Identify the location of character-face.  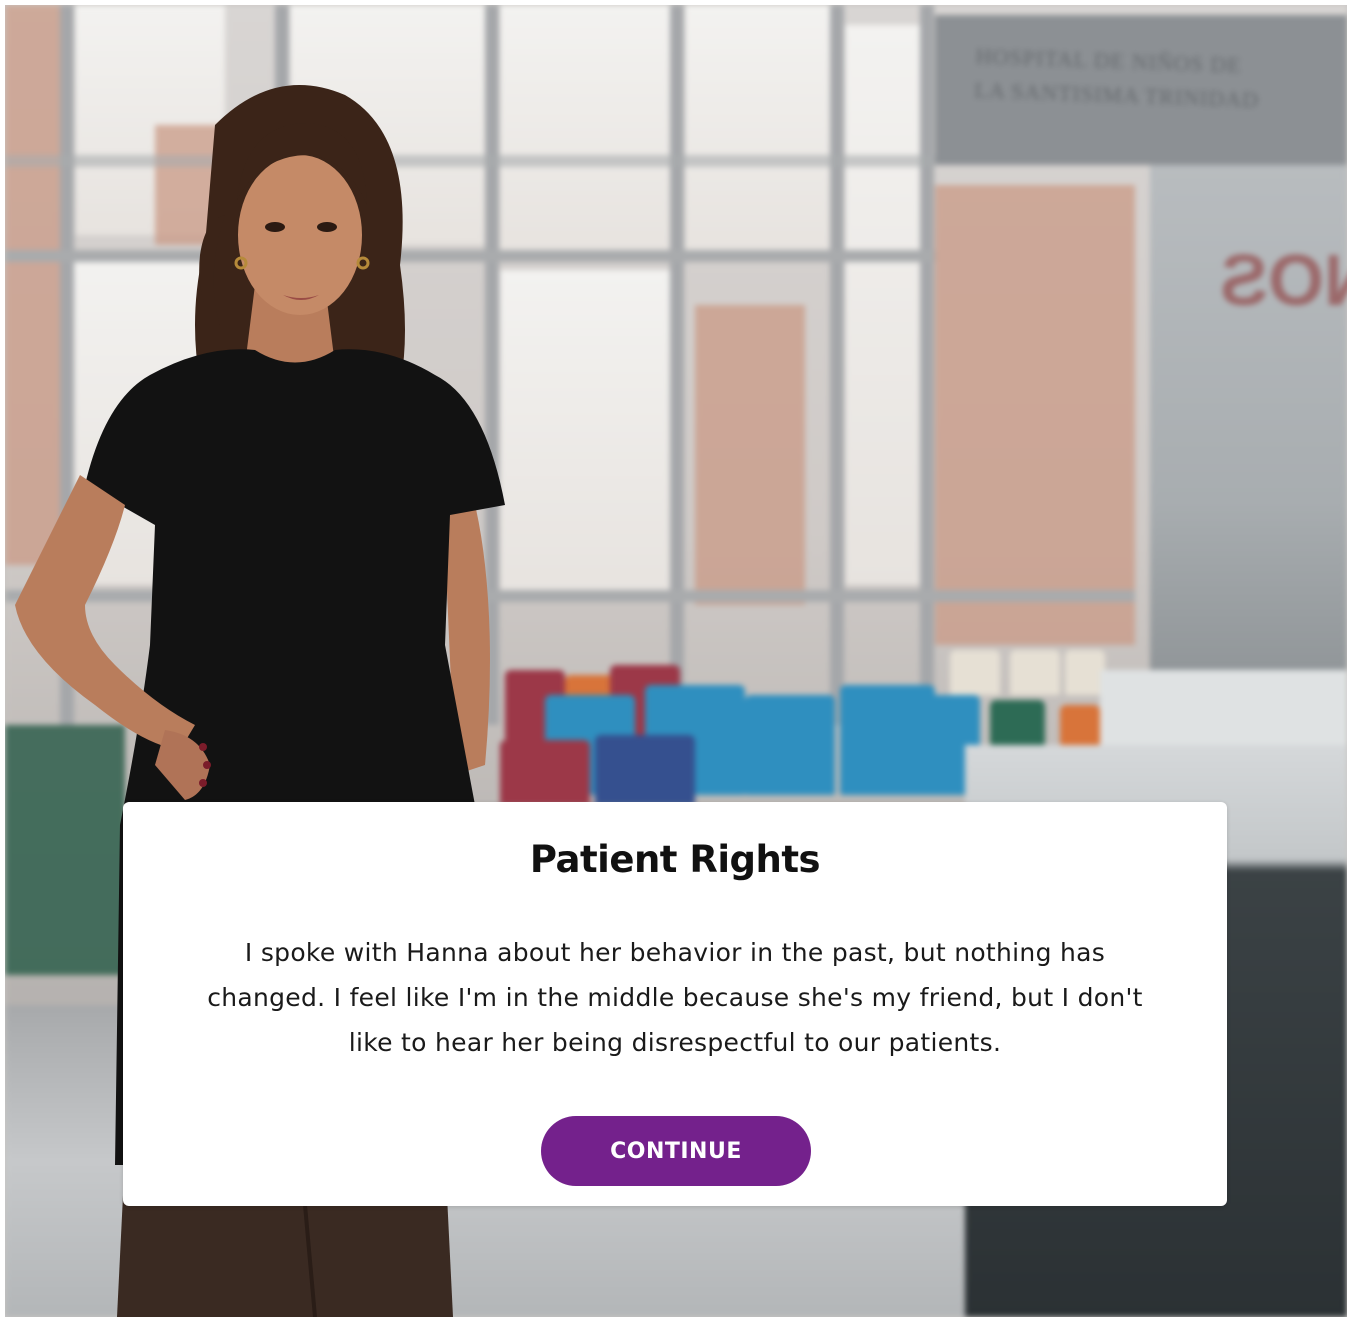
(300, 235).